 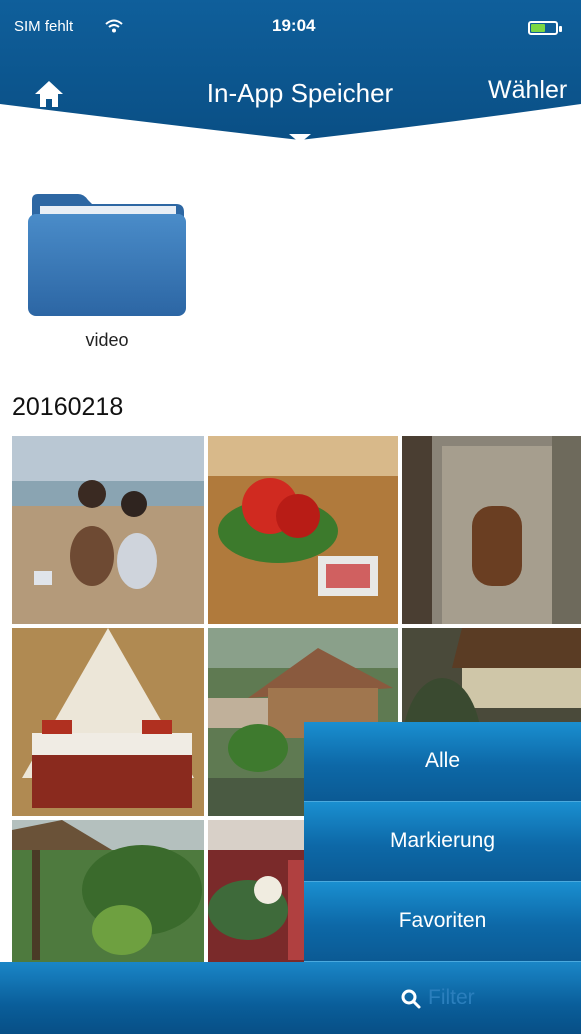 What do you see at coordinates (294, 25) in the screenshot?
I see `clock-text: 19:04` at bounding box center [294, 25].